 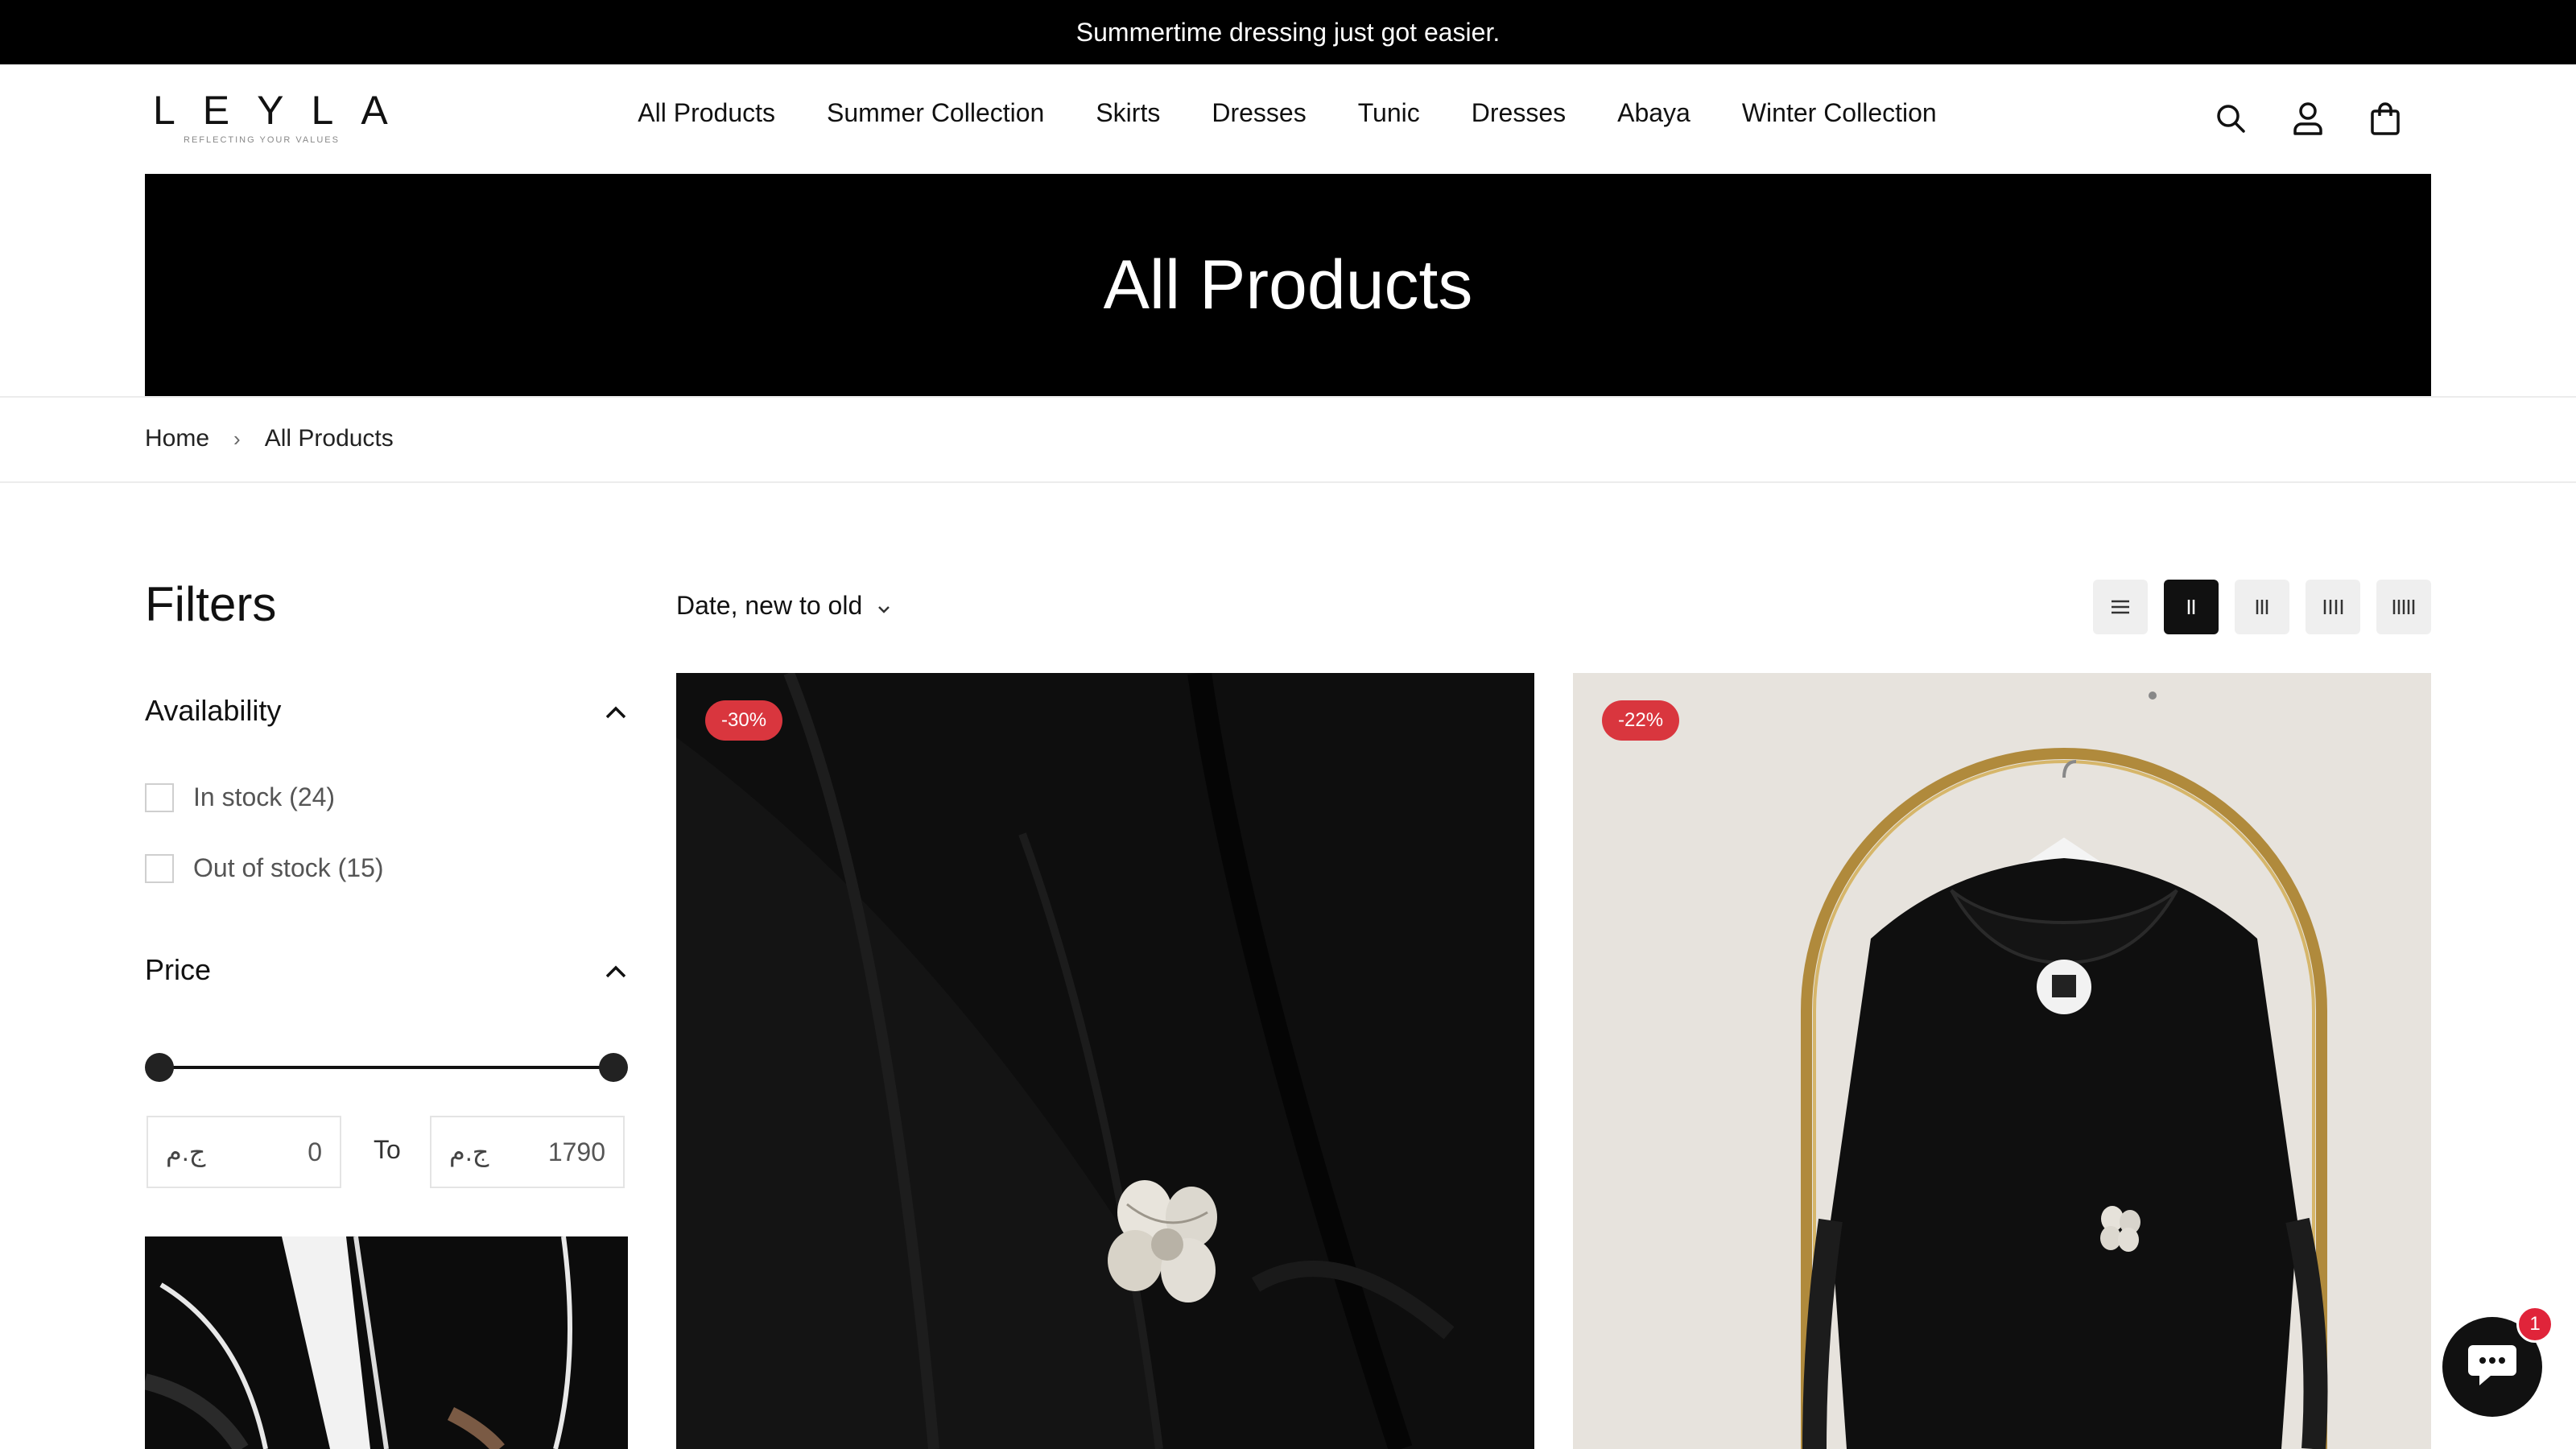 I want to click on price-range-slider, so click(x=386, y=1067).